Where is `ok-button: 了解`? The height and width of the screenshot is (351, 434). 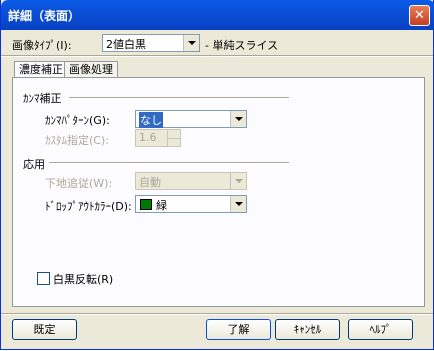 ok-button: 了解 is located at coordinates (238, 329).